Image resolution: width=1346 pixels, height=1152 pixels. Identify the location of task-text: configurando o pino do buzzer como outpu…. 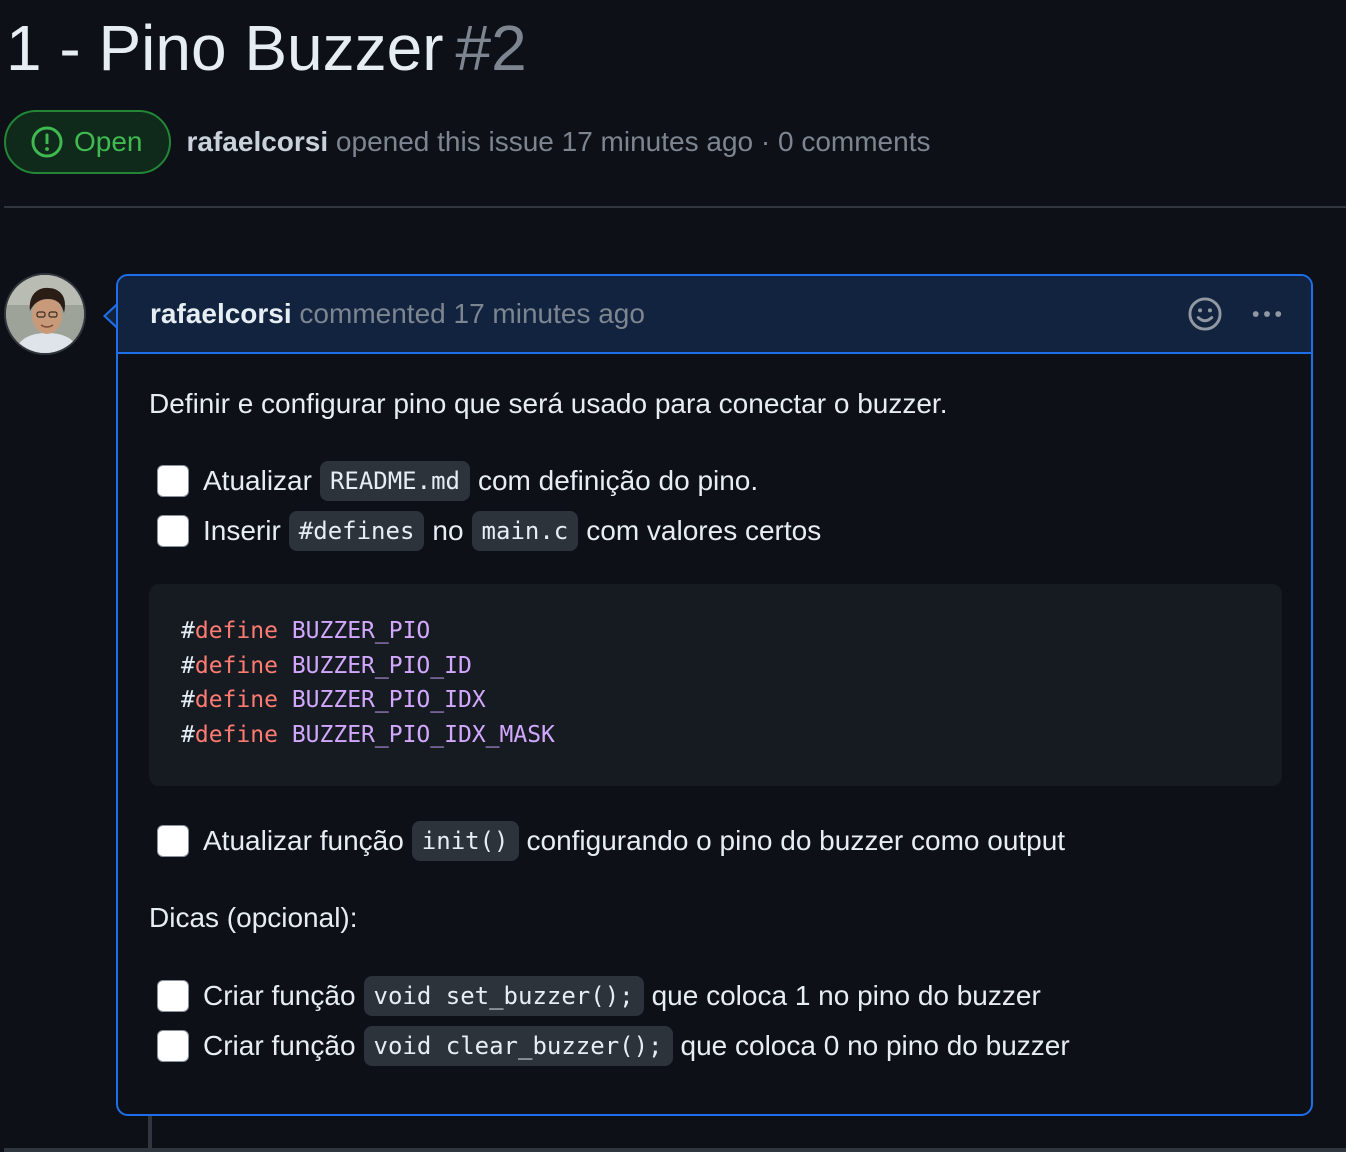
(796, 840).